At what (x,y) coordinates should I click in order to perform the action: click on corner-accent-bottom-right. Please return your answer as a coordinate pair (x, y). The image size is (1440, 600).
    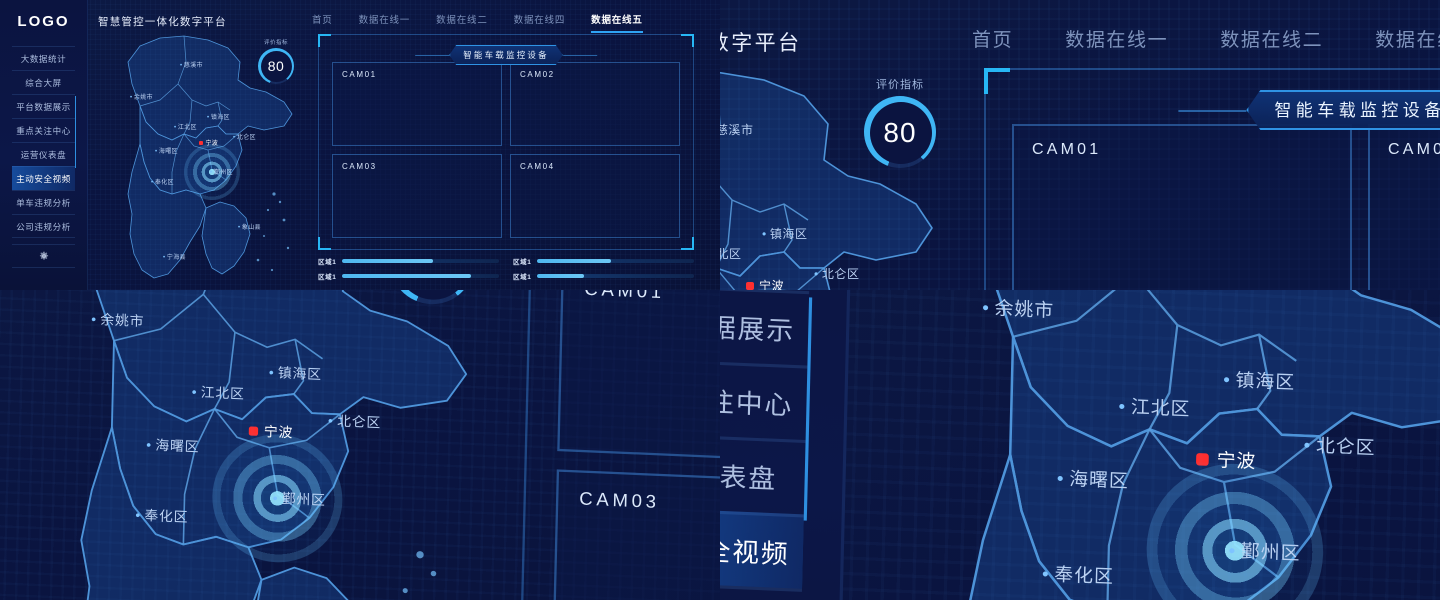
    Looking at the image, I should click on (687, 243).